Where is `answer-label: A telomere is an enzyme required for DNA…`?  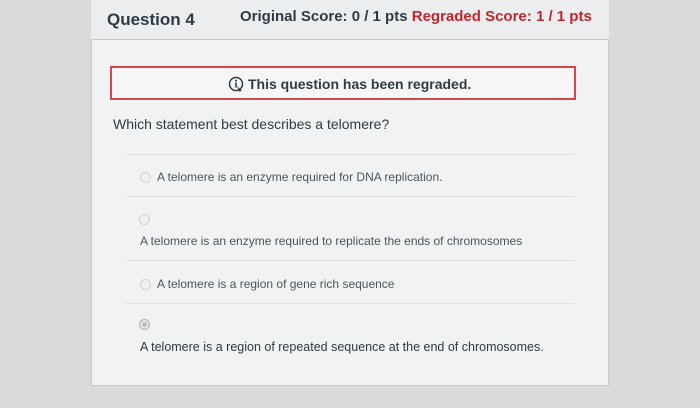 answer-label: A telomere is an enzyme required for DNA… is located at coordinates (300, 177).